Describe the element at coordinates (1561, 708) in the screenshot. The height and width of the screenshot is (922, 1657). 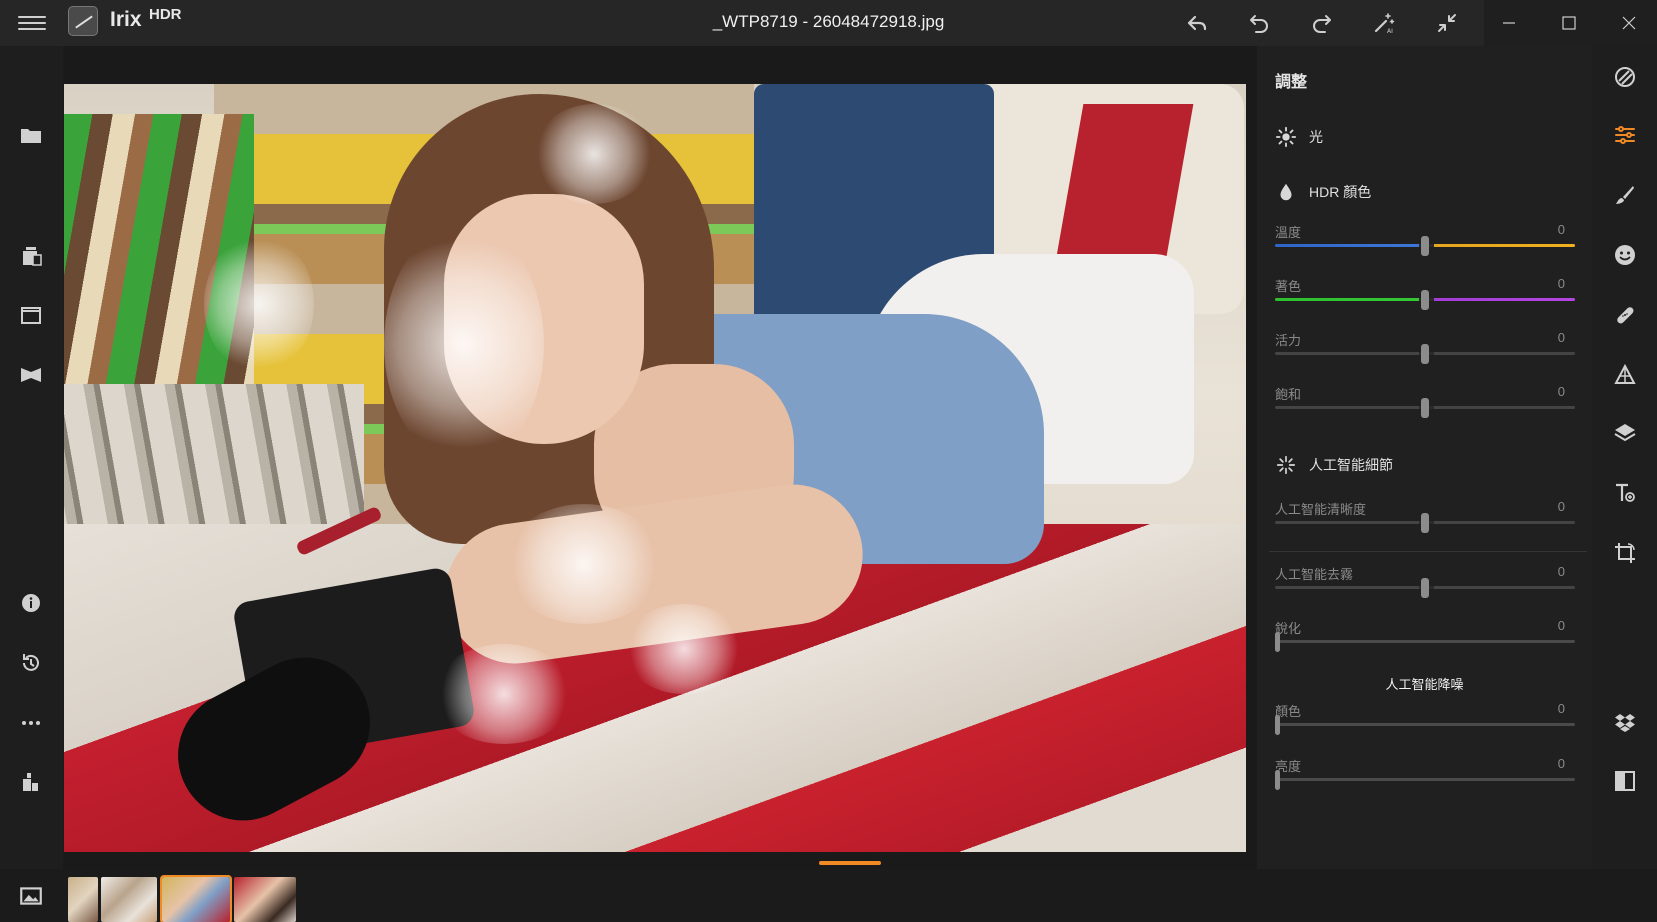
I see `denoise-color-value: 0` at that location.